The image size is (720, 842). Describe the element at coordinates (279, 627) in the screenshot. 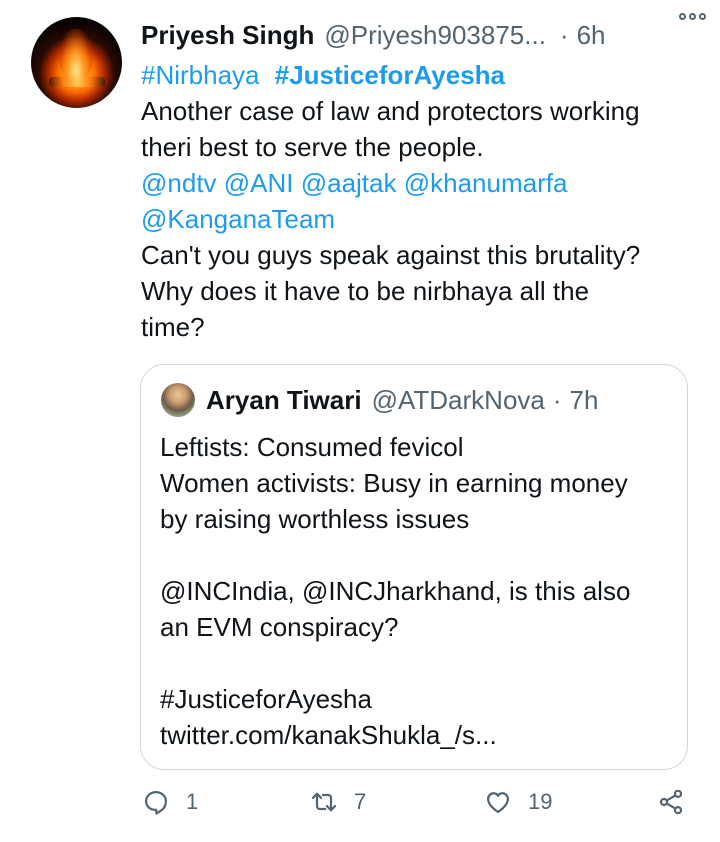

I see `quoted-text-line: an EVM conspiracy?` at that location.